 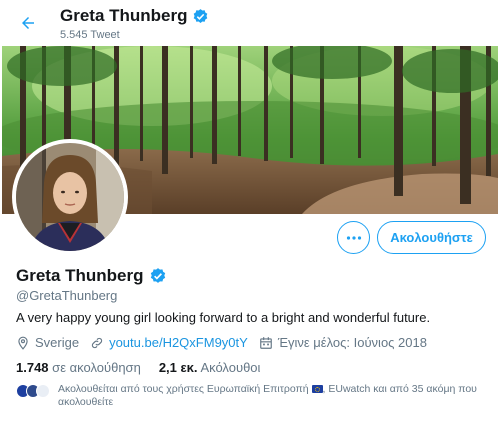 I want to click on profile-name: Greta Thunberg, so click(x=91, y=276).